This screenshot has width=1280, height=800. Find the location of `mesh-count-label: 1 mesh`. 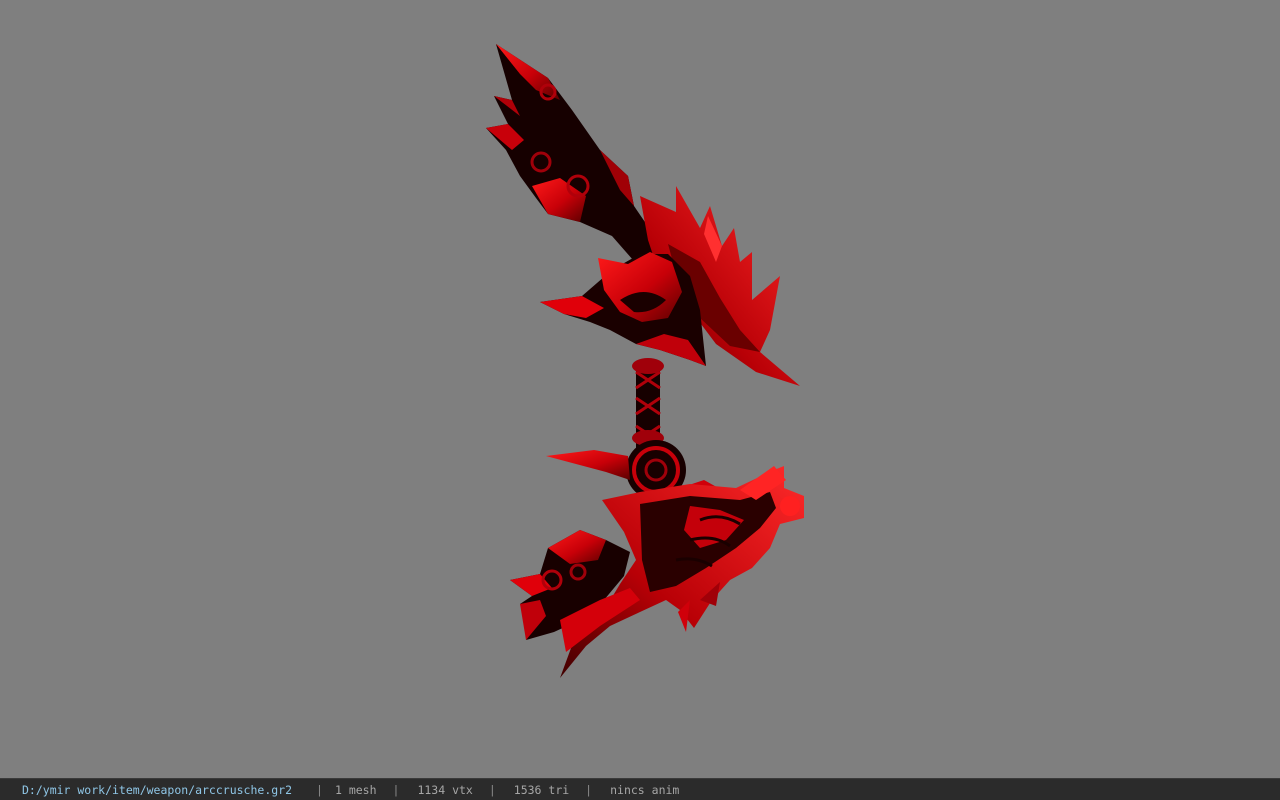

mesh-count-label: 1 mesh is located at coordinates (355, 789).